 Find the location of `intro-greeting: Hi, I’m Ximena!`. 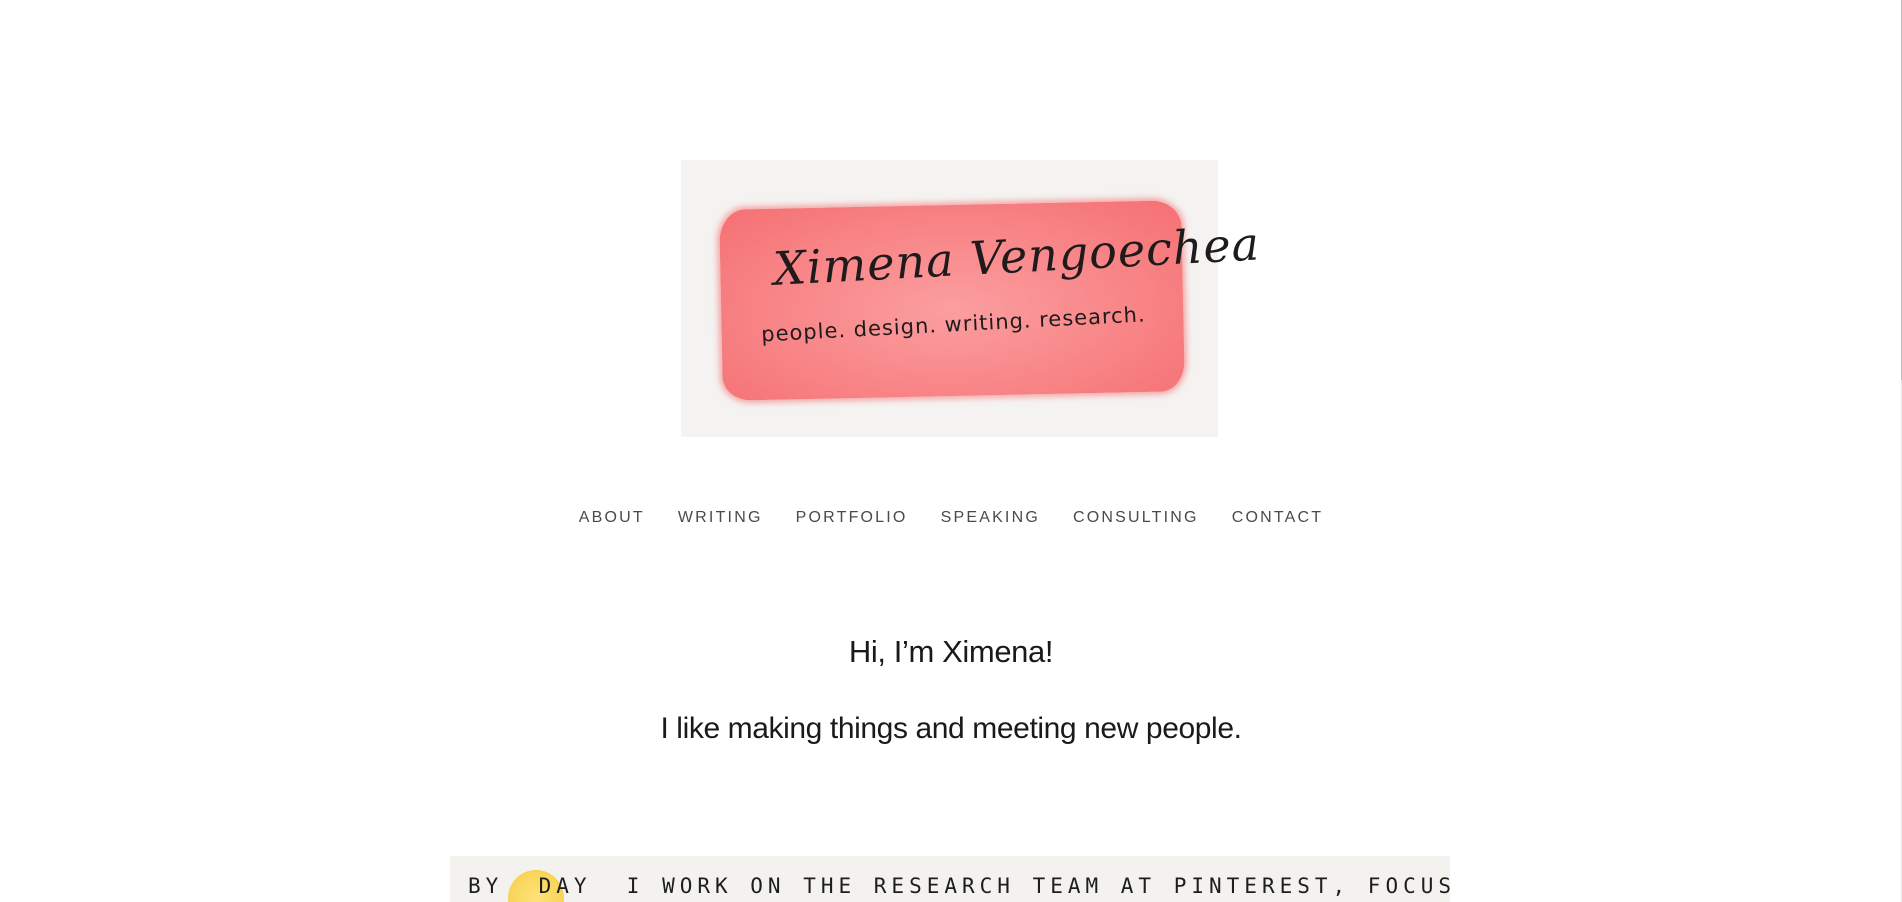

intro-greeting: Hi, I’m Ximena! is located at coordinates (951, 651).